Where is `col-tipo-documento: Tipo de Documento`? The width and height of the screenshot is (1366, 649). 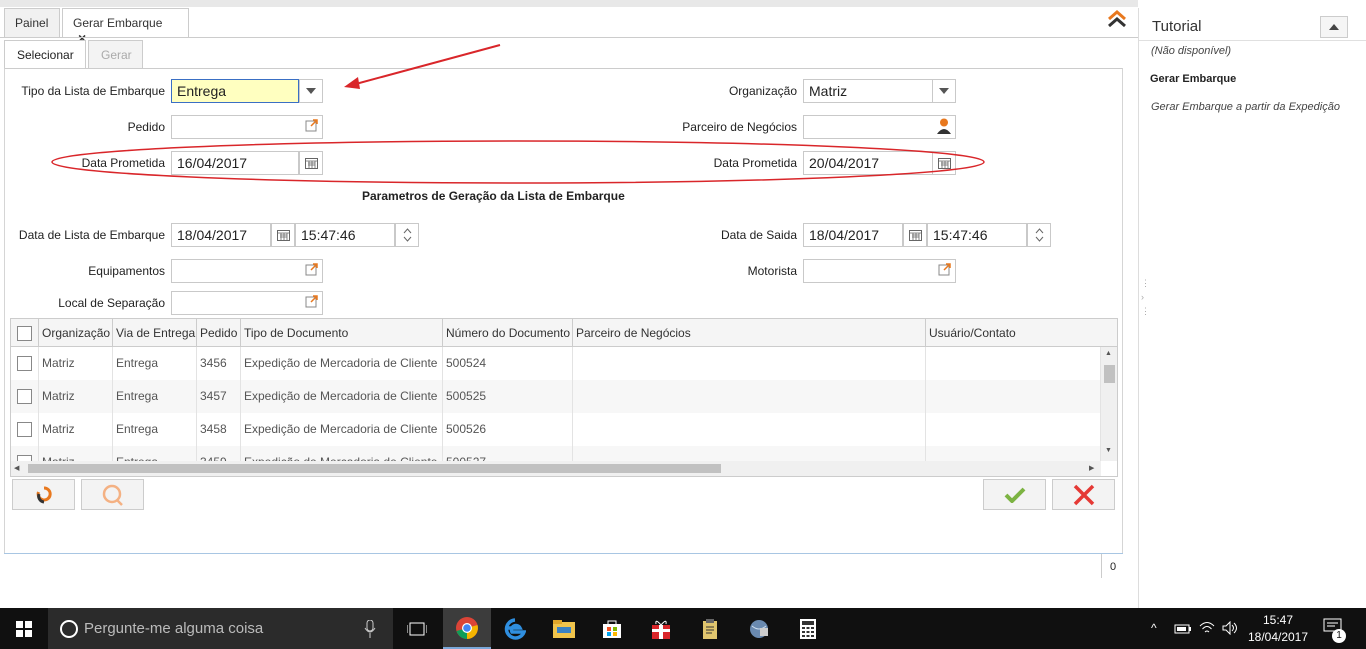 col-tipo-documento: Tipo de Documento is located at coordinates (342, 333).